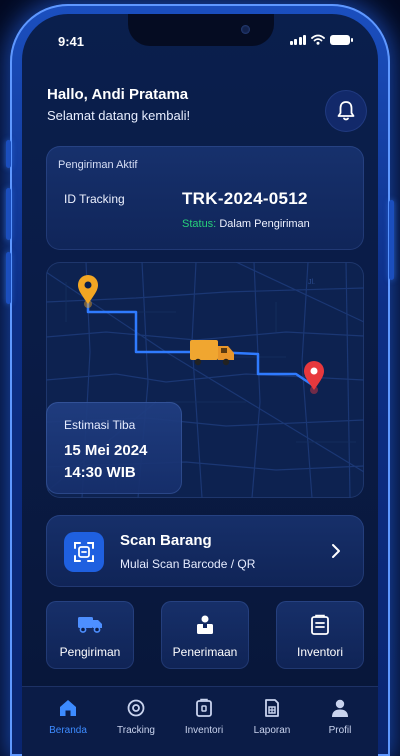 The height and width of the screenshot is (756, 400). I want to click on scan-title: Scan Barang, so click(166, 540).